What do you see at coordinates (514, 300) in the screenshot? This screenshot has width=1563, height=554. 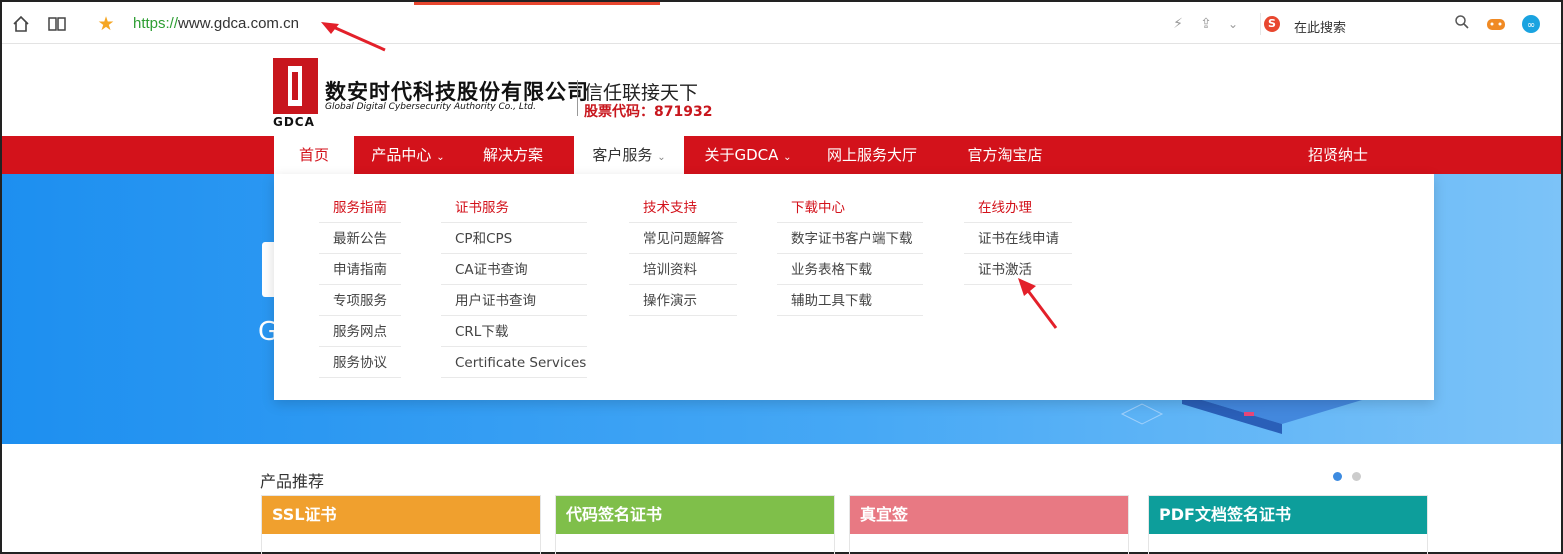 I see `menu-item: 用户证书查询` at bounding box center [514, 300].